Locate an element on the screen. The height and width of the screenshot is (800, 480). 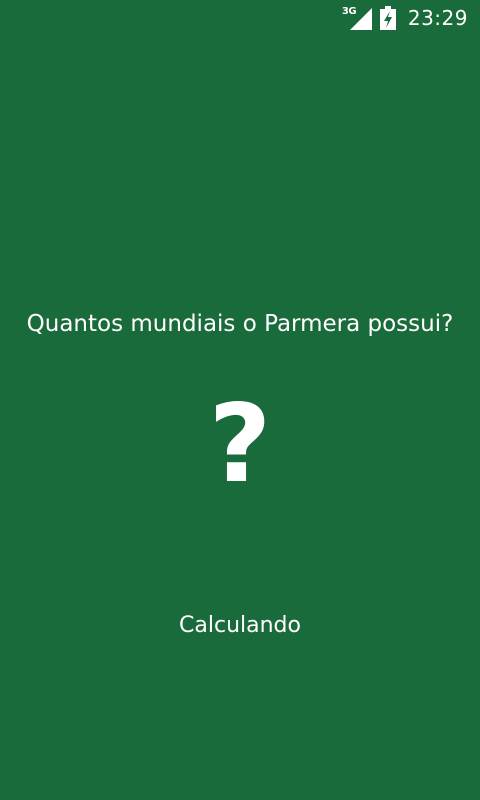
network-indicator: 3G is located at coordinates (357, 18).